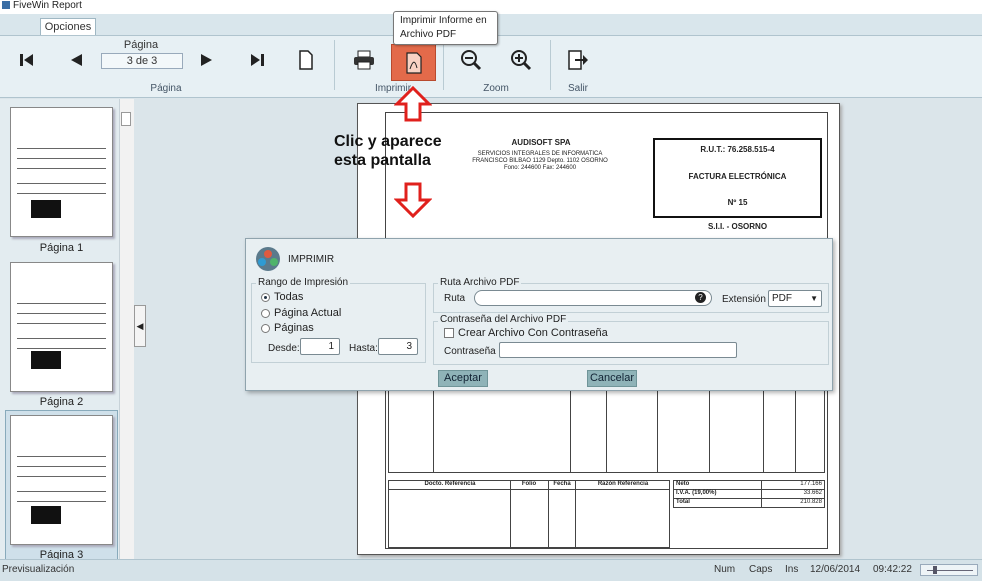 This screenshot has width=982, height=581. What do you see at coordinates (935, 570) in the screenshot?
I see `slider-handle` at bounding box center [935, 570].